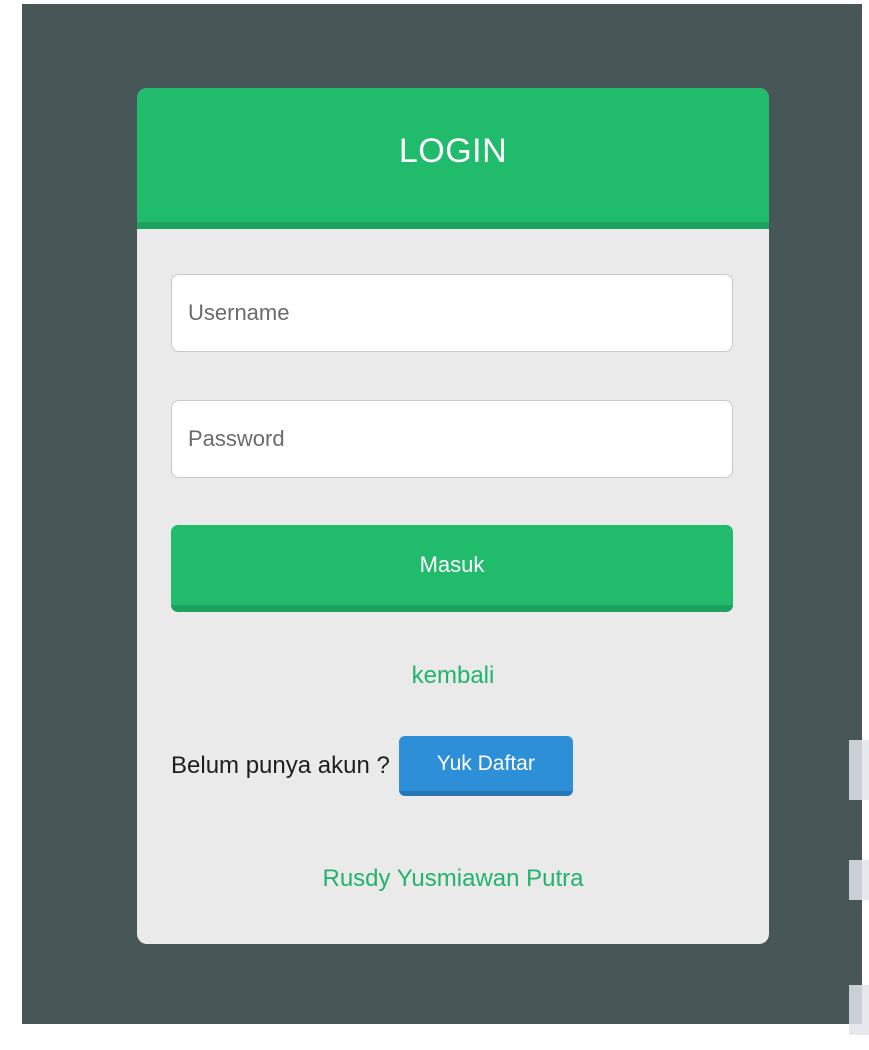  I want to click on login-card-header: LOGIN, so click(453, 158).